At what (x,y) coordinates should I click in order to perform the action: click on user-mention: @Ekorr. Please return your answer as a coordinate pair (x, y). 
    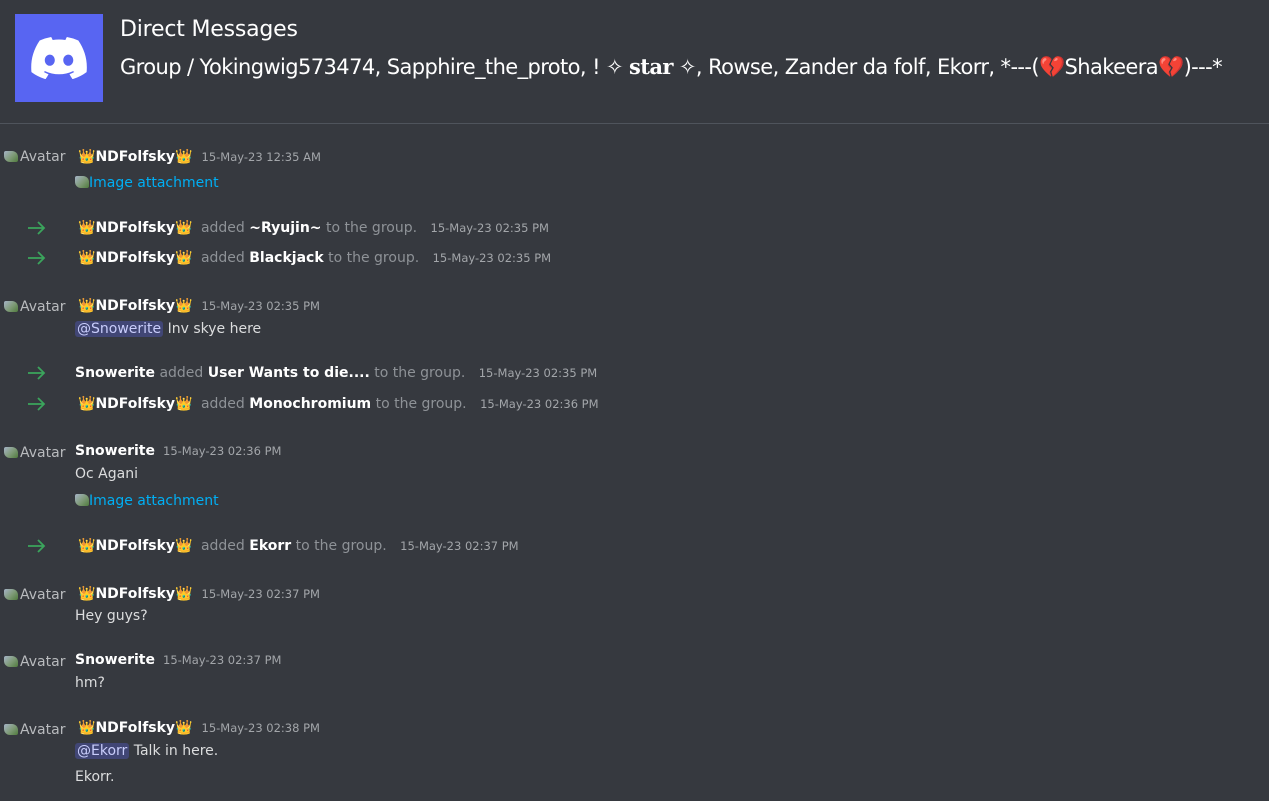
    Looking at the image, I should click on (102, 751).